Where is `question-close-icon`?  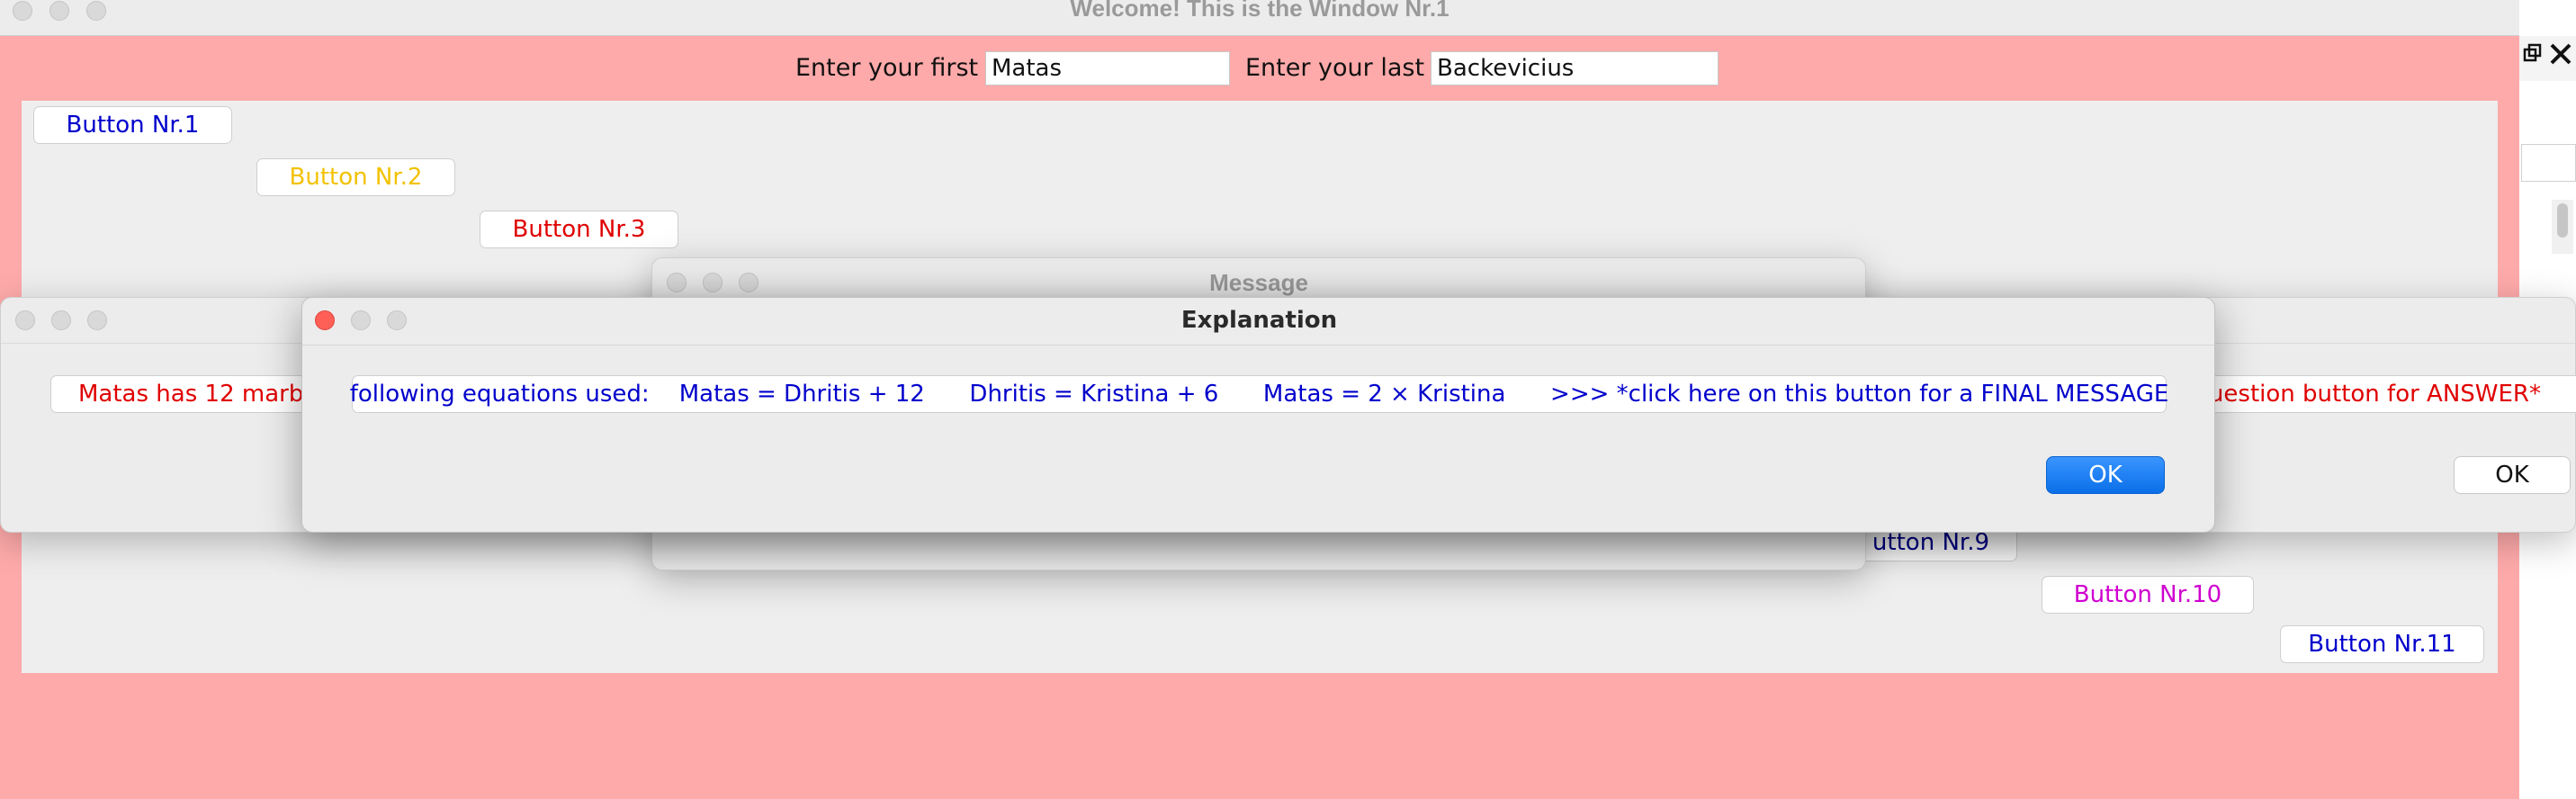
question-close-icon is located at coordinates (25, 320).